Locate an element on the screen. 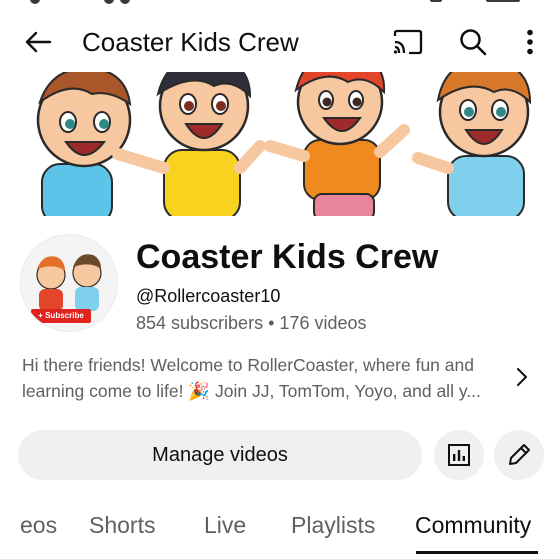 The image size is (560, 560). tab-videos: eos is located at coordinates (38, 525).